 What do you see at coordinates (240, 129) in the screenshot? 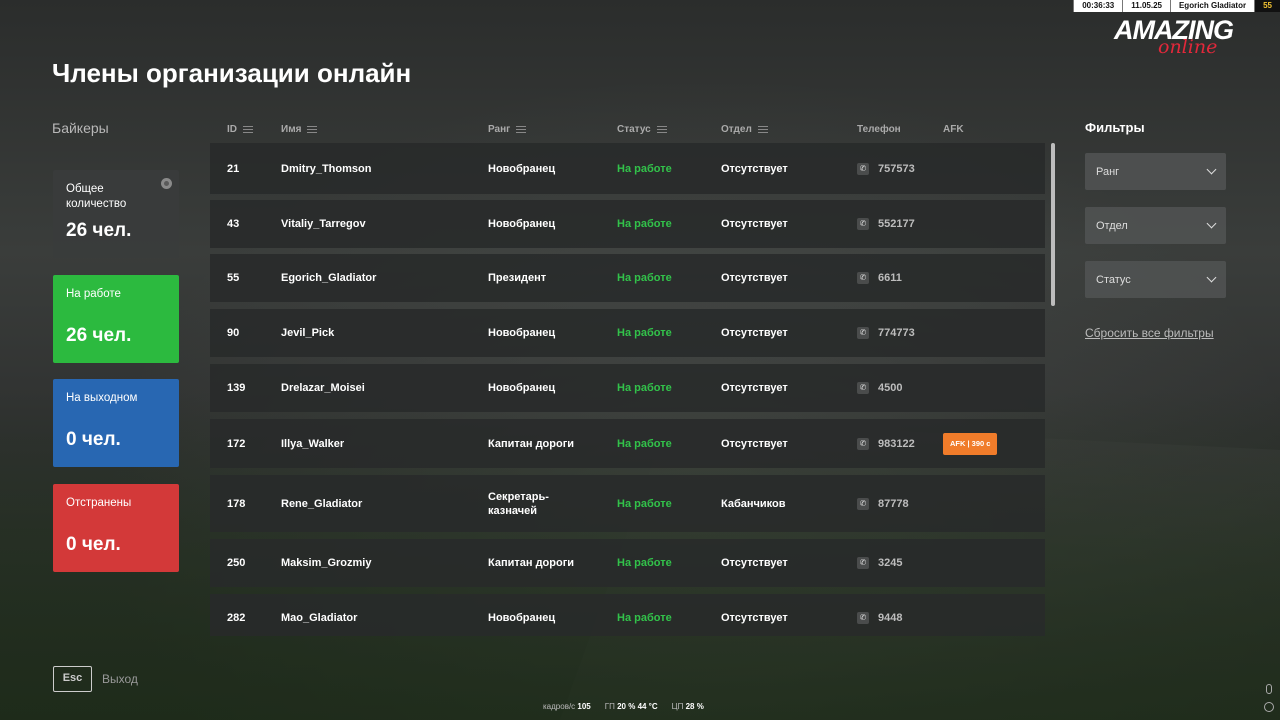
I see `column-id: ID` at bounding box center [240, 129].